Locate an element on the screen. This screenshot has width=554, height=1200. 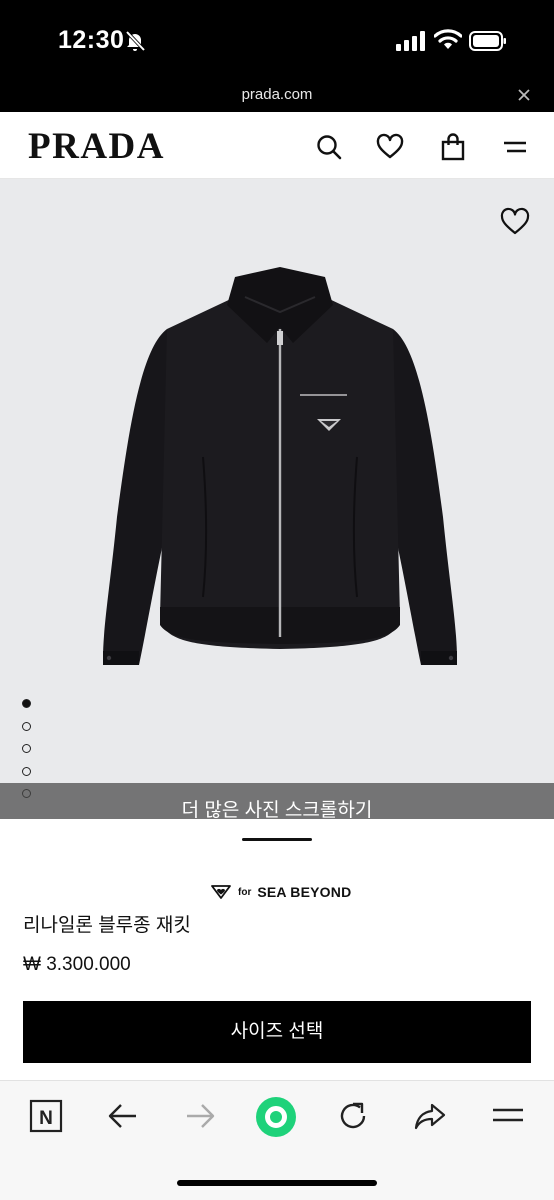
reload-icon is located at coordinates (353, 1116).